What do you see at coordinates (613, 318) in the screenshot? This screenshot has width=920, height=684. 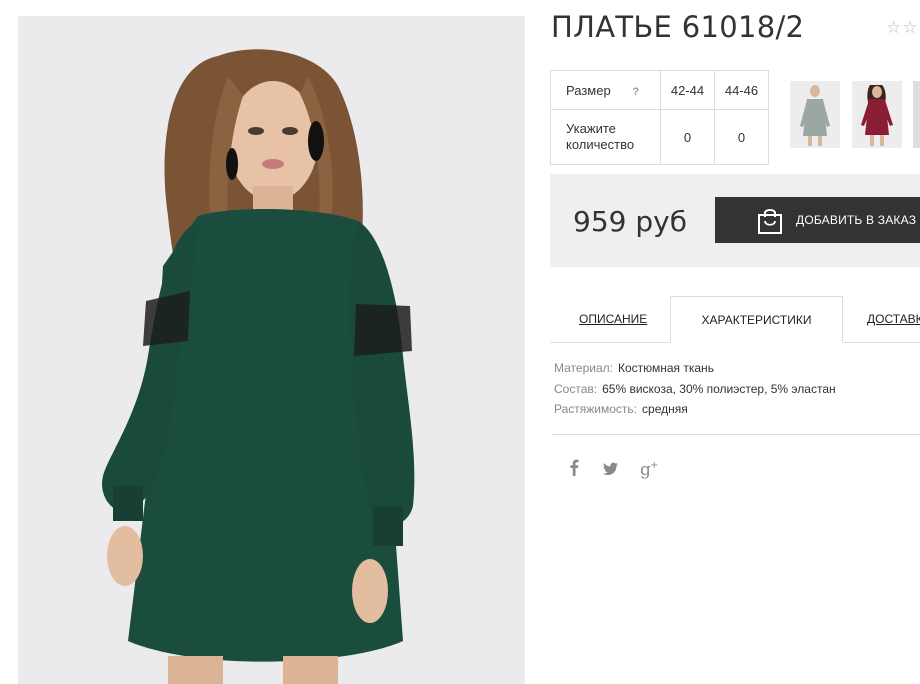 I see `tab-description: ОПИСАНИЕ` at bounding box center [613, 318].